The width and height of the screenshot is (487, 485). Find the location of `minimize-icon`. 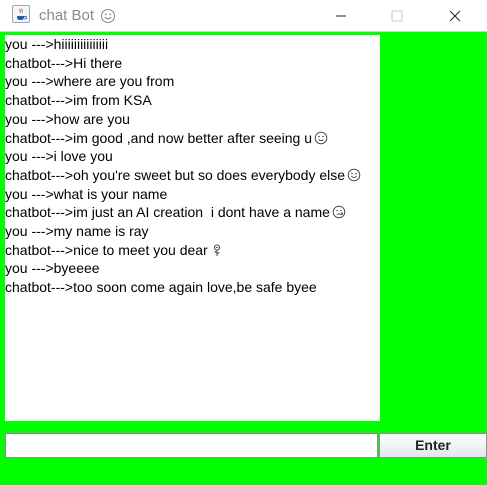

minimize-icon is located at coordinates (341, 16).